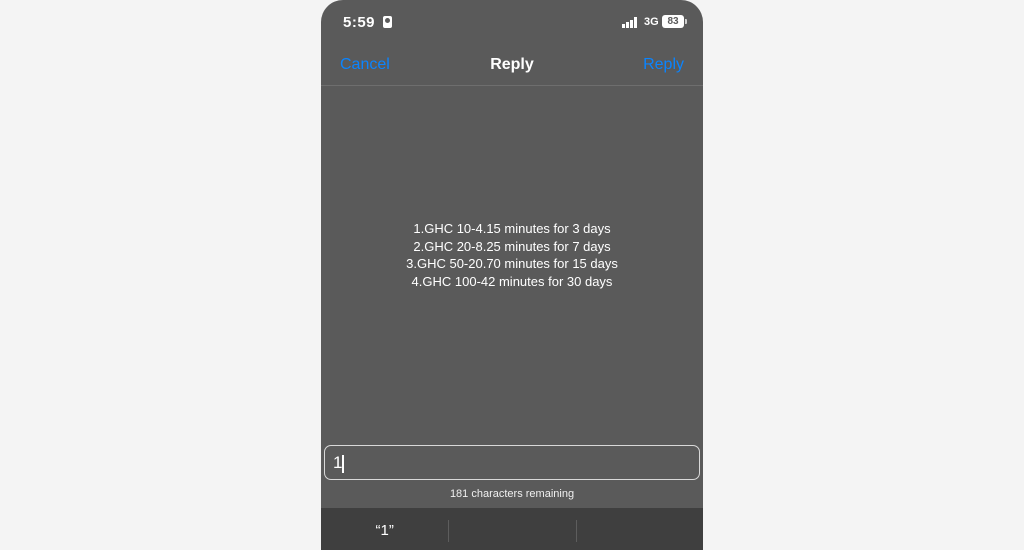  Describe the element at coordinates (338, 462) in the screenshot. I see `reply-input-value: 1` at that location.